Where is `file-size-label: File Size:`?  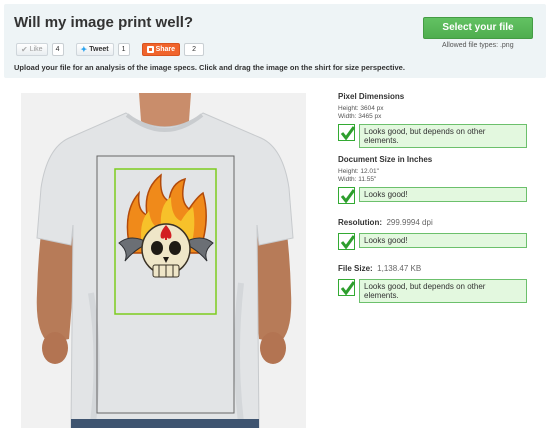 file-size-label: File Size: is located at coordinates (355, 268).